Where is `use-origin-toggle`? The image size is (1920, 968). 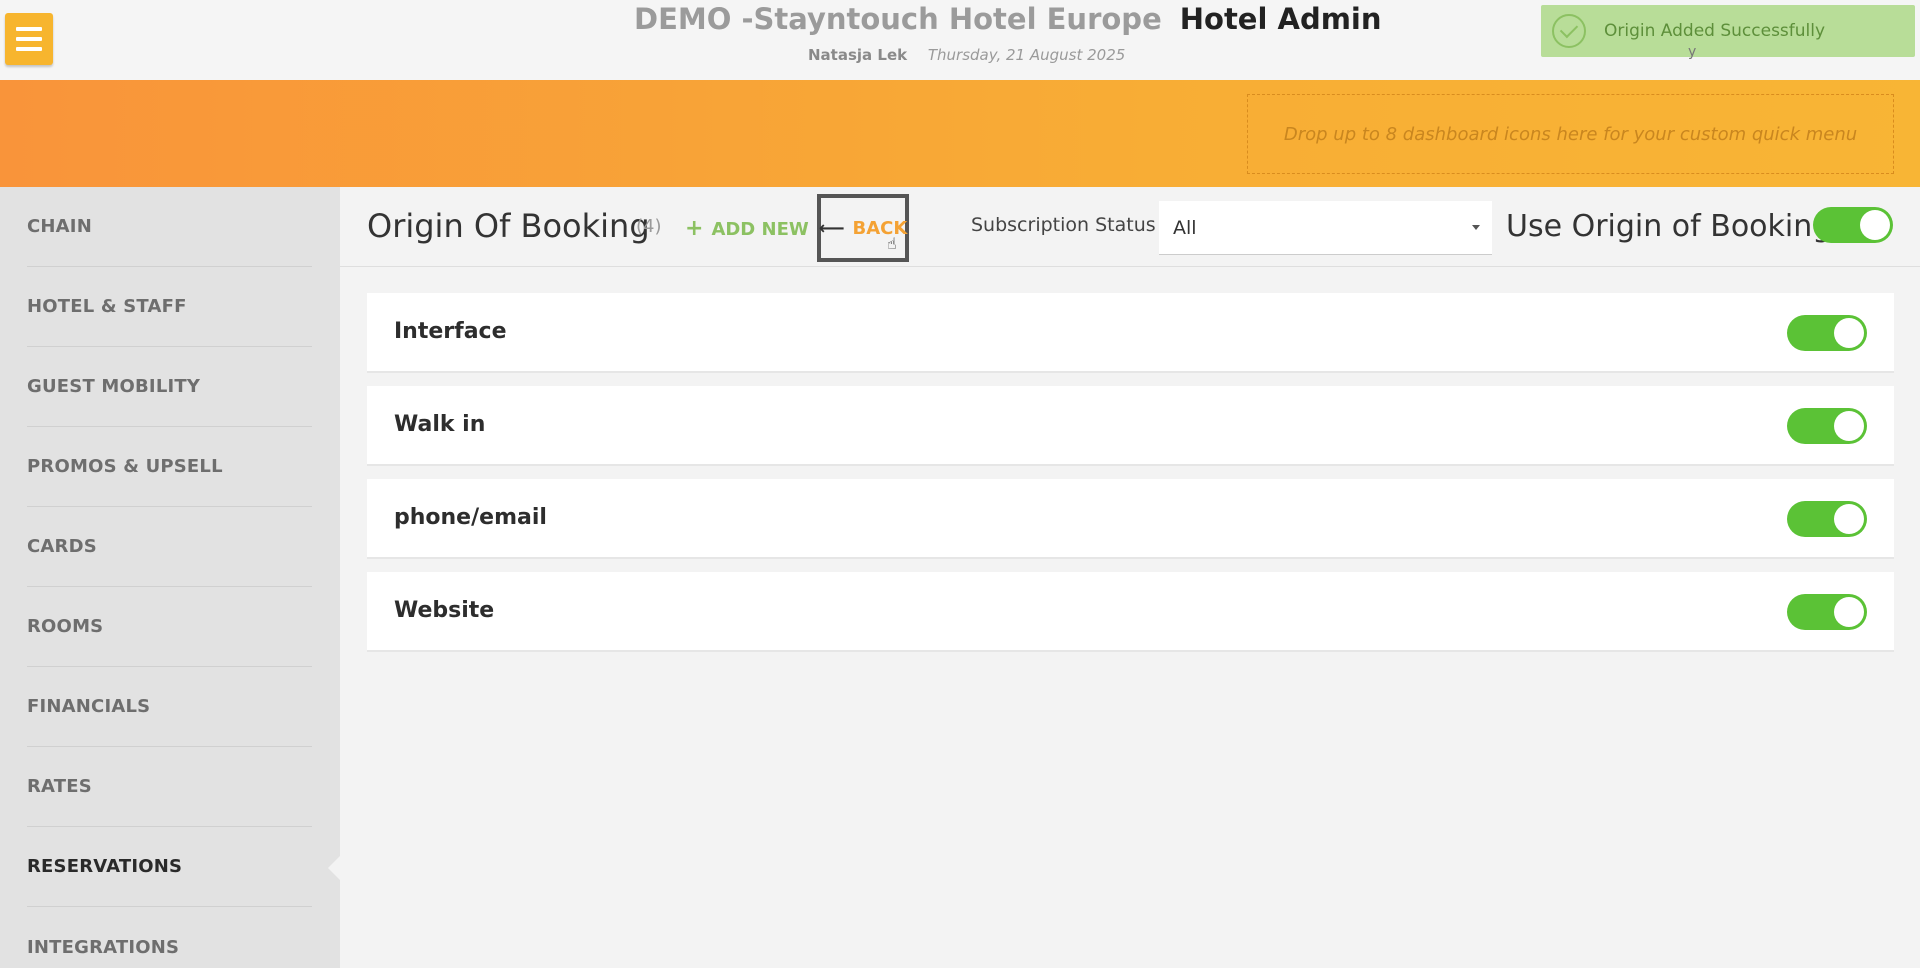 use-origin-toggle is located at coordinates (1853, 225).